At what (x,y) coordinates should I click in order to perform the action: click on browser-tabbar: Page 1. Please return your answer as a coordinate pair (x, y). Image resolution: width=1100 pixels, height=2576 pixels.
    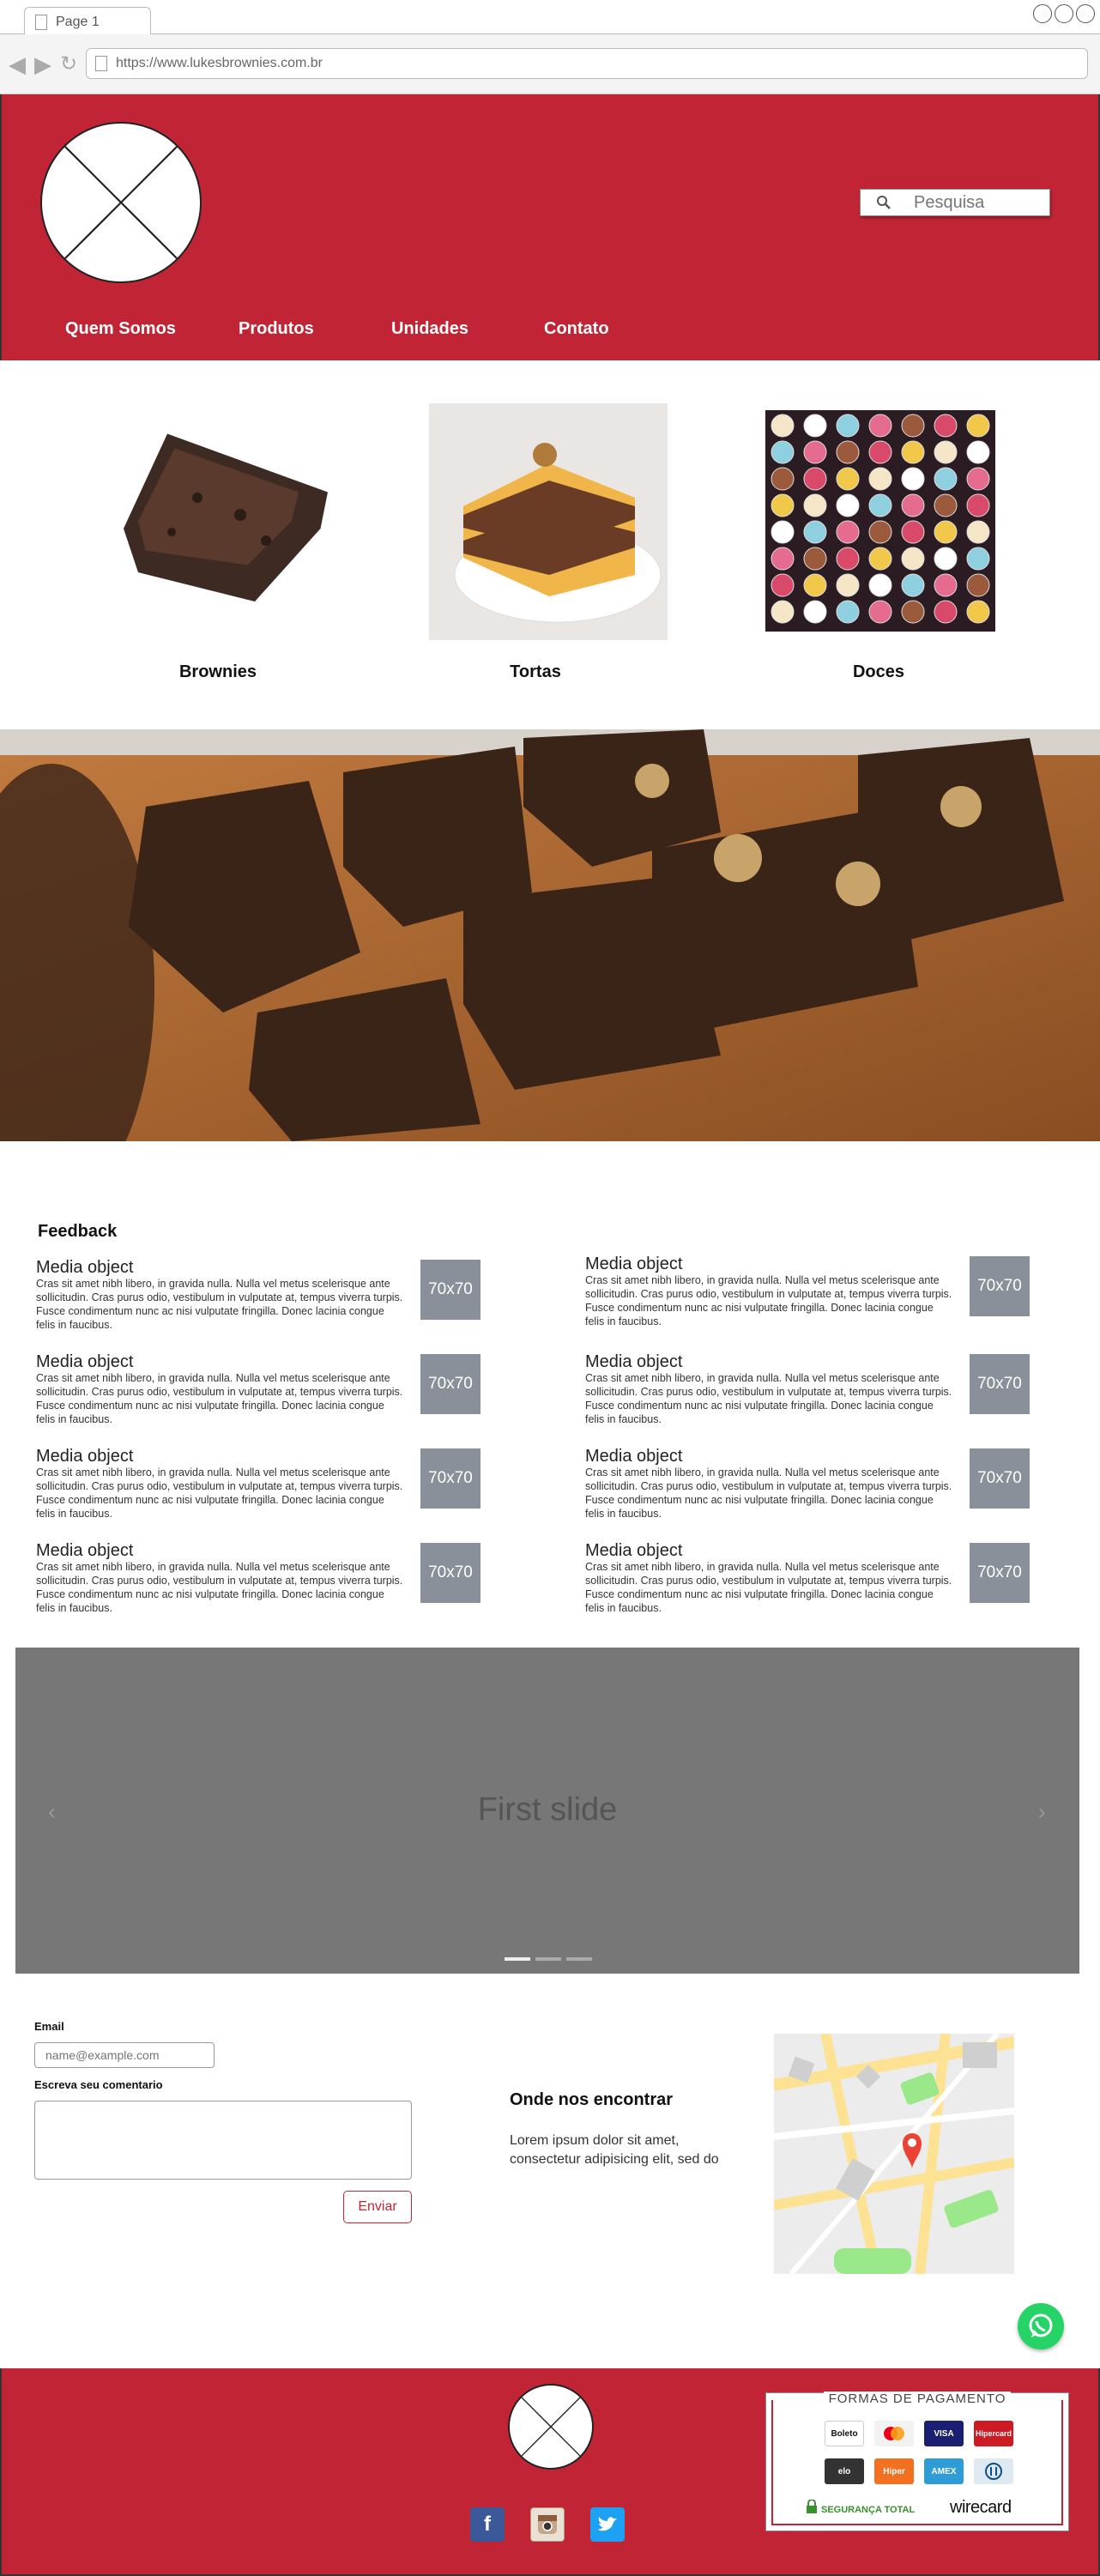
    Looking at the image, I should click on (550, 18).